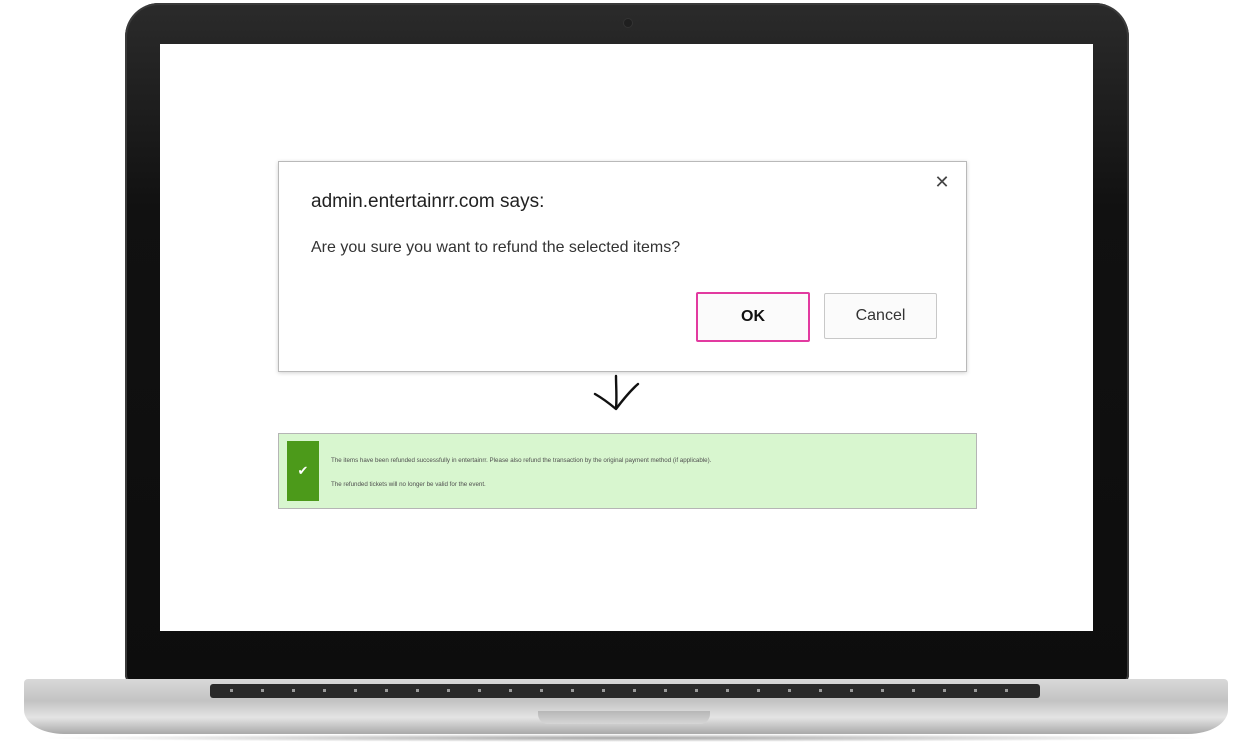 The image size is (1249, 753). Describe the element at coordinates (616, 392) in the screenshot. I see `arrow-down-icon` at that location.